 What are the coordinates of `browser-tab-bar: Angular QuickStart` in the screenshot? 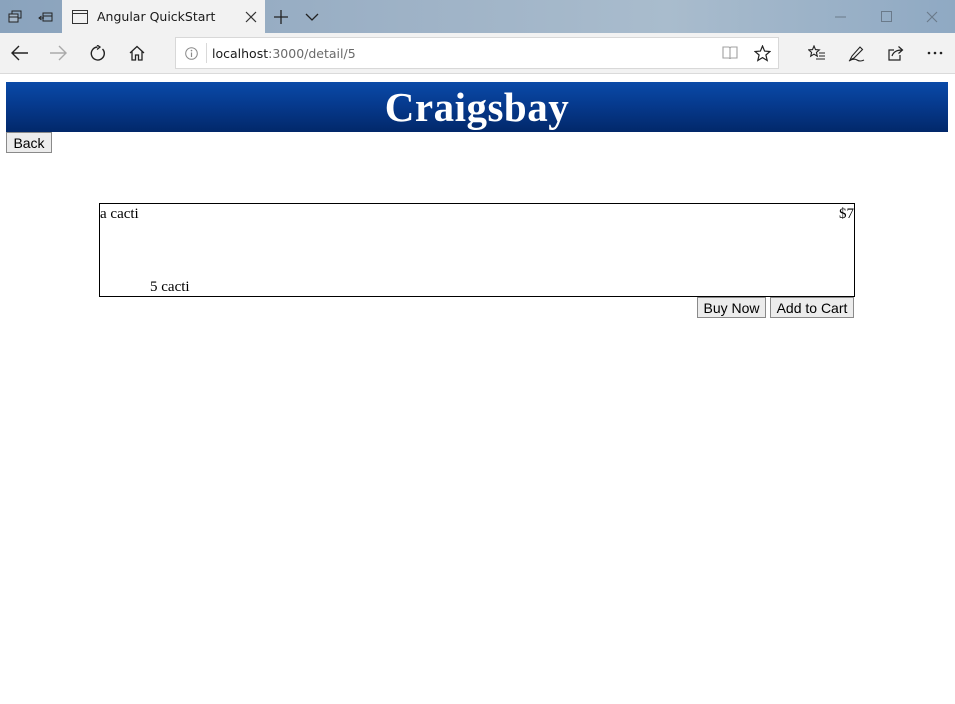 It's located at (477, 16).